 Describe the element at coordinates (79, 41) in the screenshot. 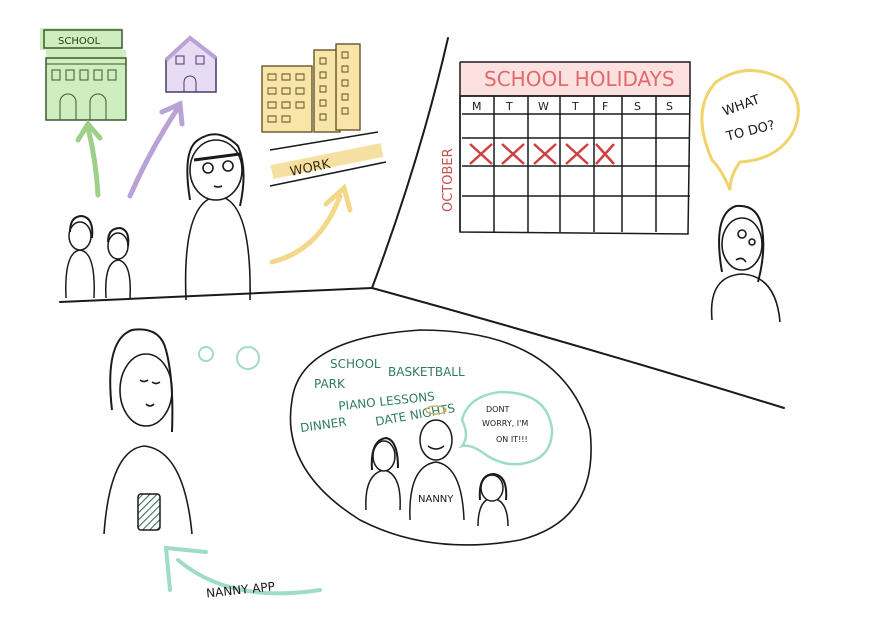

I see `school-sign-text: SCHOOL` at that location.